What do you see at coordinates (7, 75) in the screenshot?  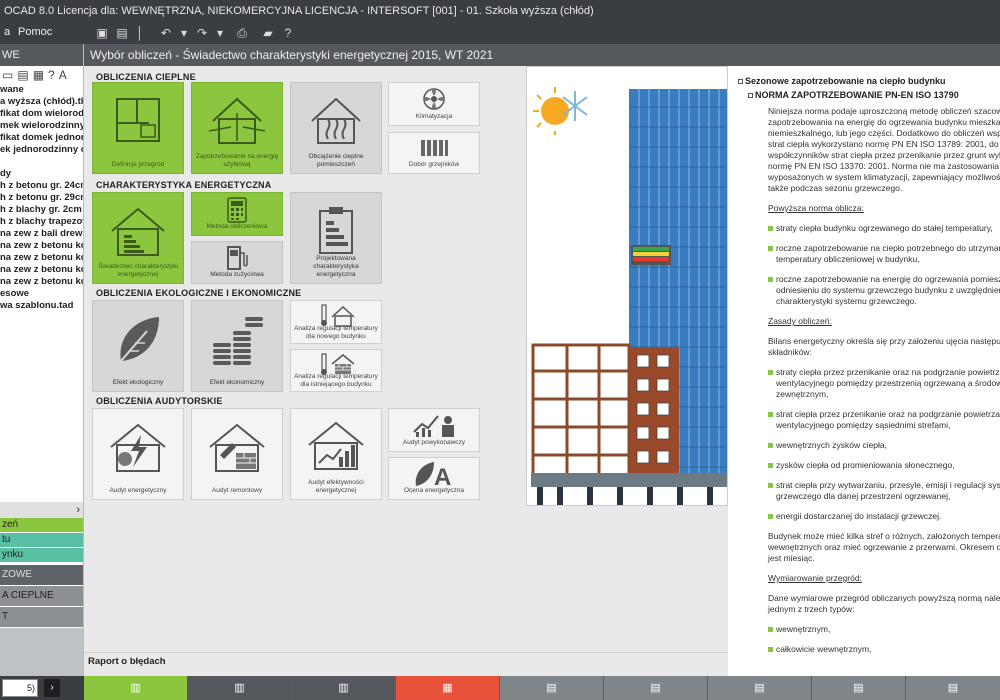 I see `new-project-icon: ▭` at bounding box center [7, 75].